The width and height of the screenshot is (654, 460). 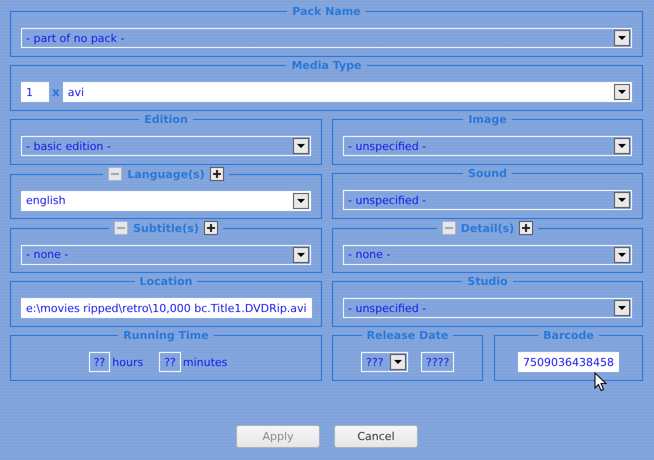 What do you see at coordinates (205, 362) in the screenshot?
I see `minutes-label: minutes` at bounding box center [205, 362].